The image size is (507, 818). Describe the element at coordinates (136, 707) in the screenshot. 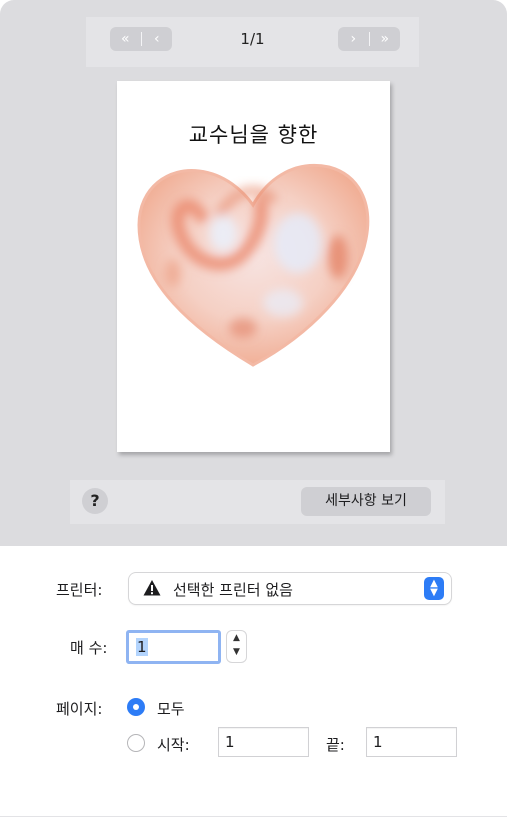

I see `pages-all-radio` at that location.